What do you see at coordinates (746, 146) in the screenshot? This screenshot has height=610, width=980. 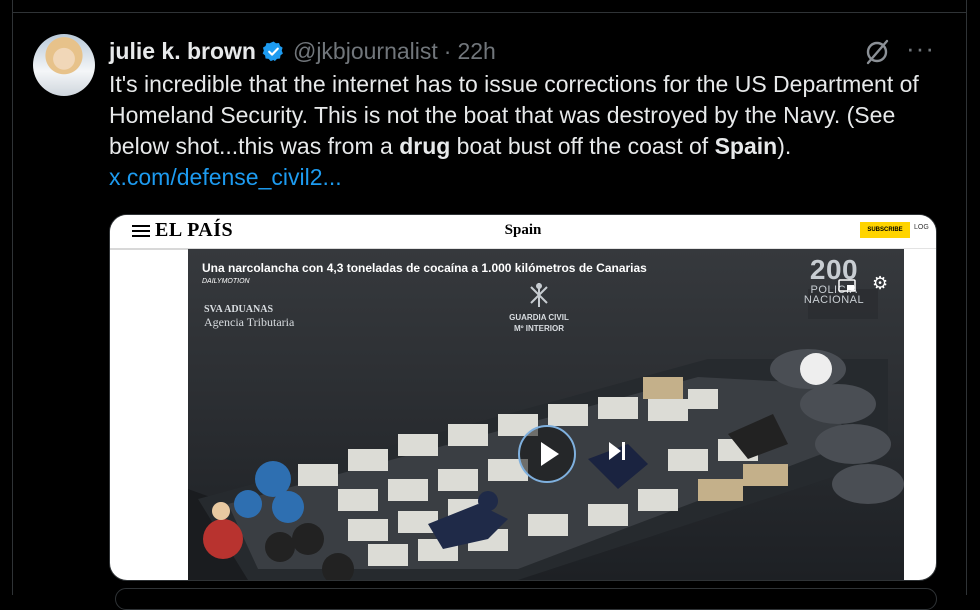 I see `tweet-bold-word: Spain` at bounding box center [746, 146].